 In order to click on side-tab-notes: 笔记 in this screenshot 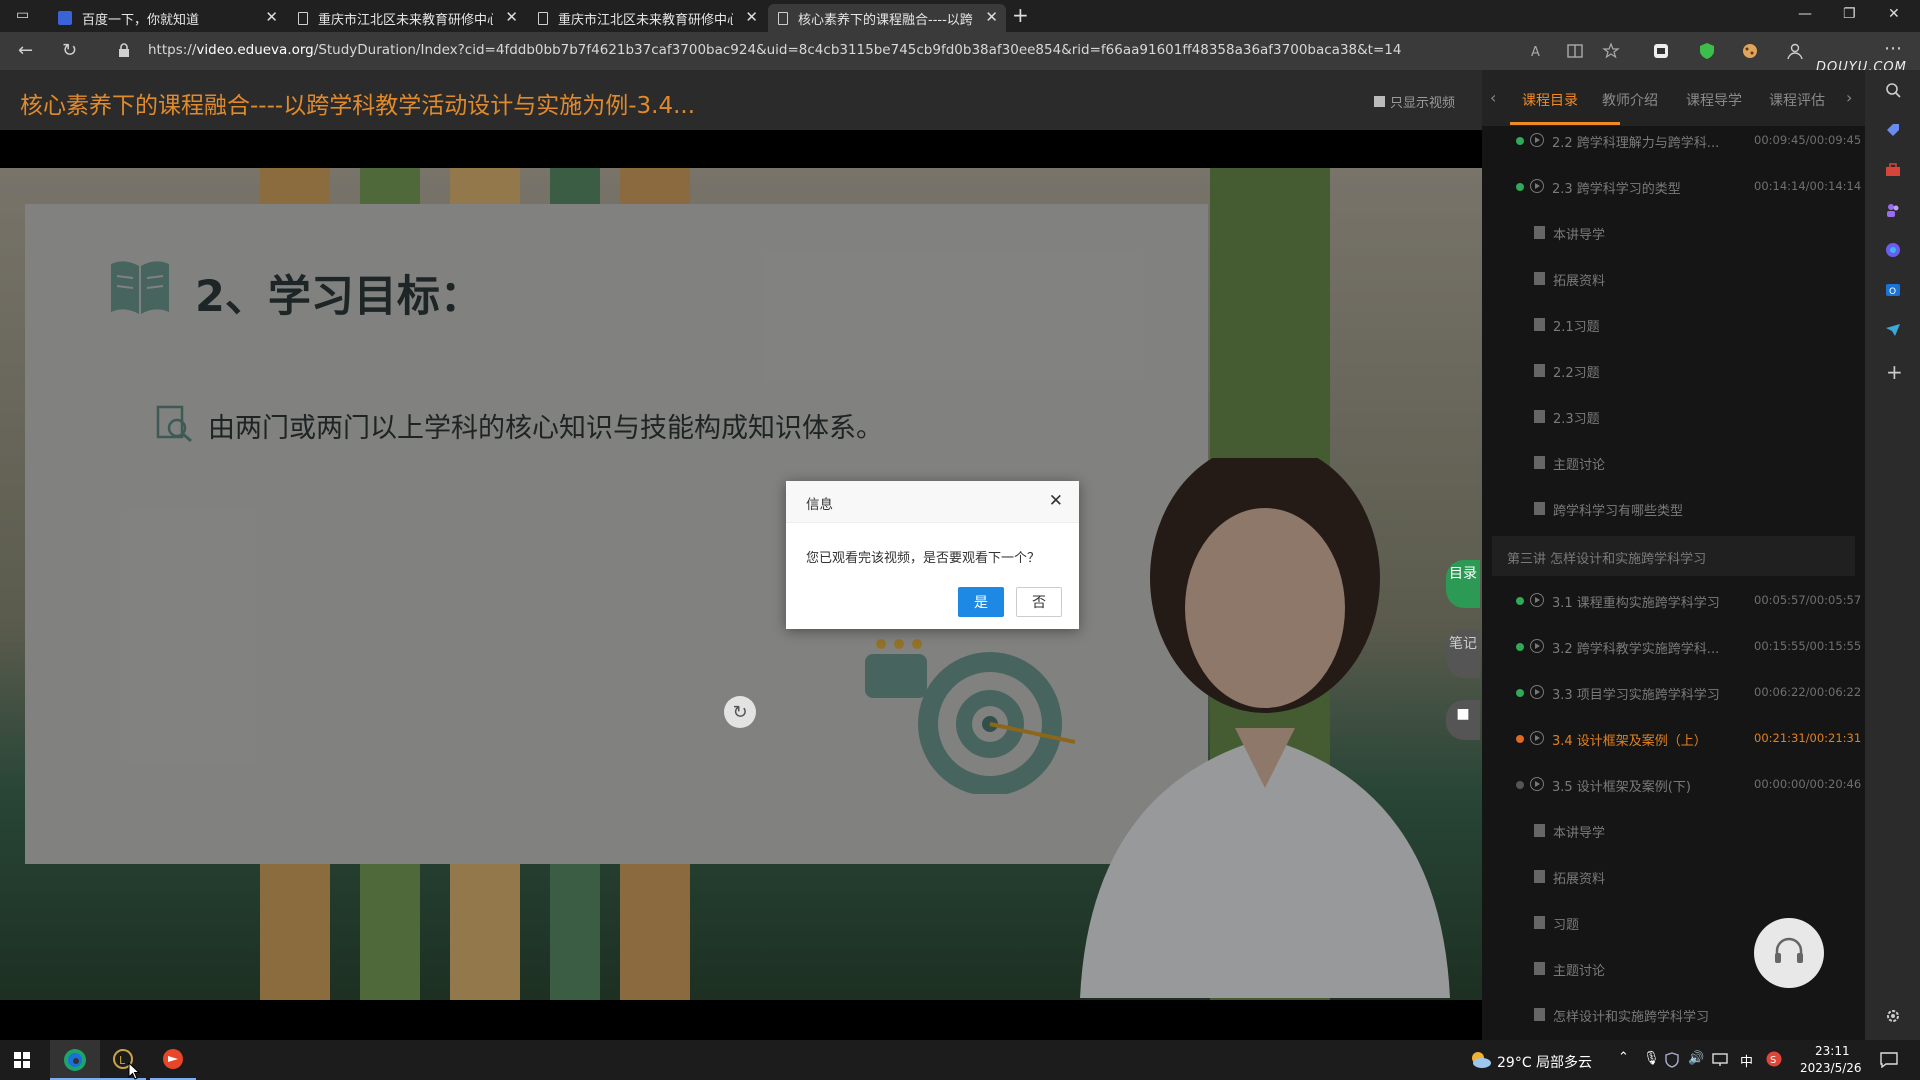, I will do `click(1463, 654)`.